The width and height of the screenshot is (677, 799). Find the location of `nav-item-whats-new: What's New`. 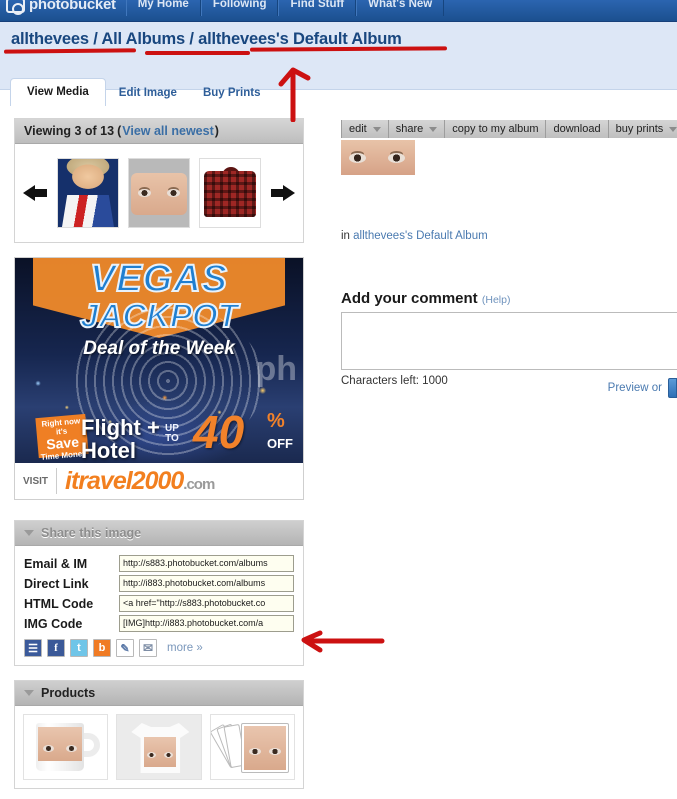

nav-item-whats-new: What's New is located at coordinates (400, 8).